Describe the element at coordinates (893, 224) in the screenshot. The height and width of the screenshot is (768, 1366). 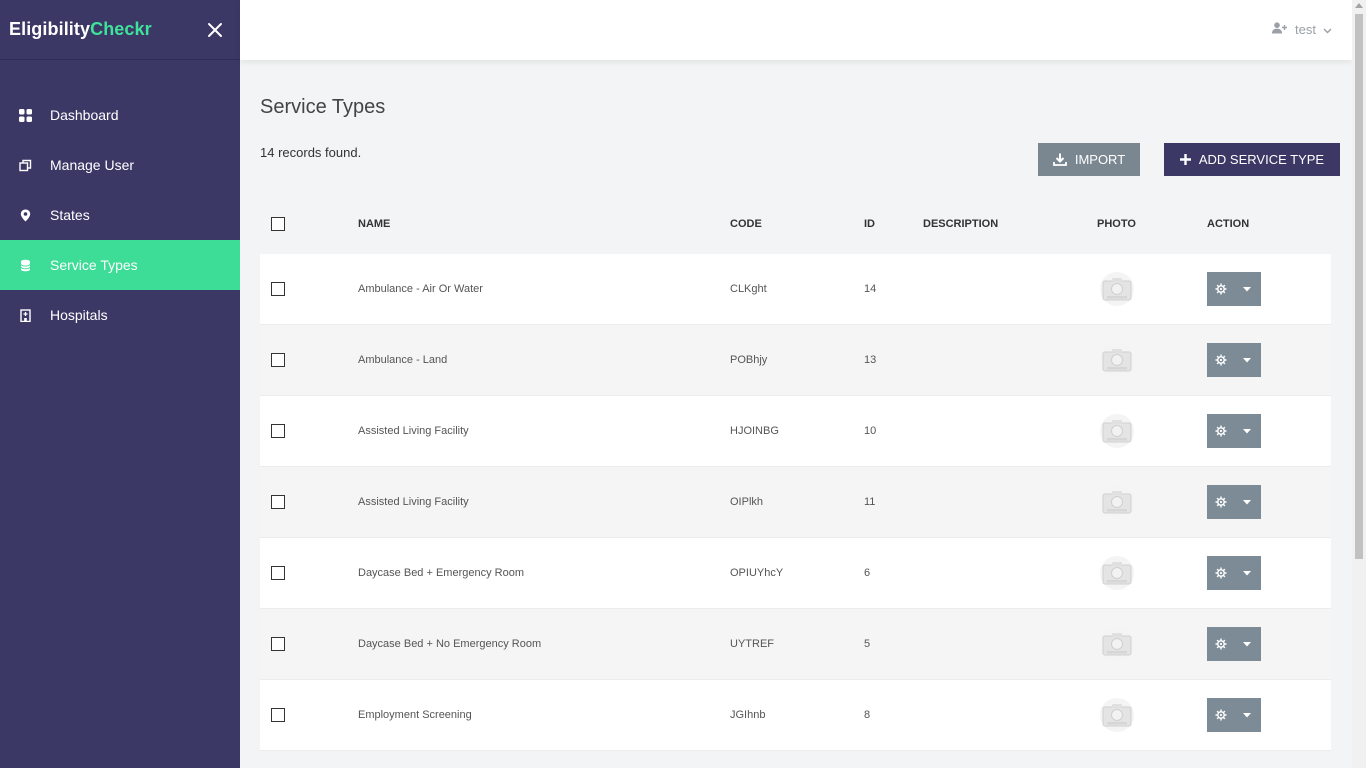
I see `column-header-id: ID` at that location.